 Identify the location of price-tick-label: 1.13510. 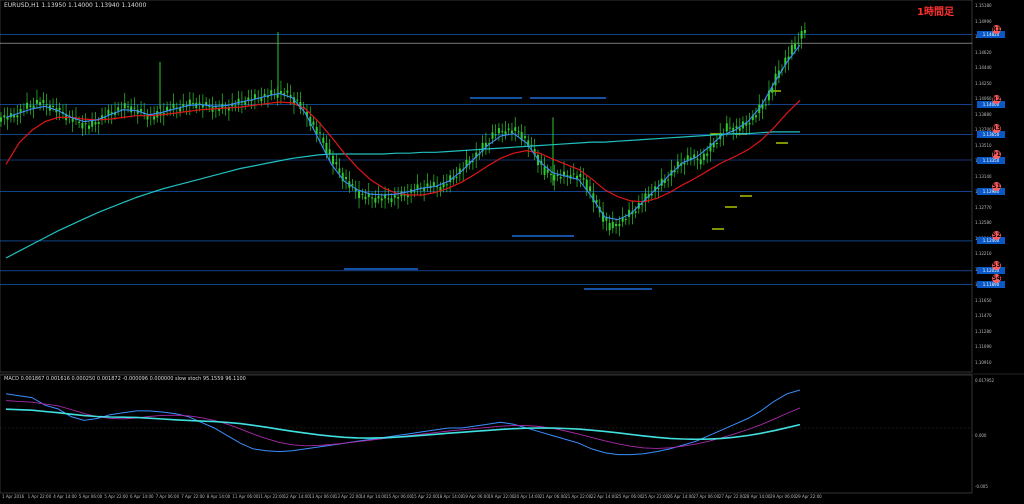
(983, 145).